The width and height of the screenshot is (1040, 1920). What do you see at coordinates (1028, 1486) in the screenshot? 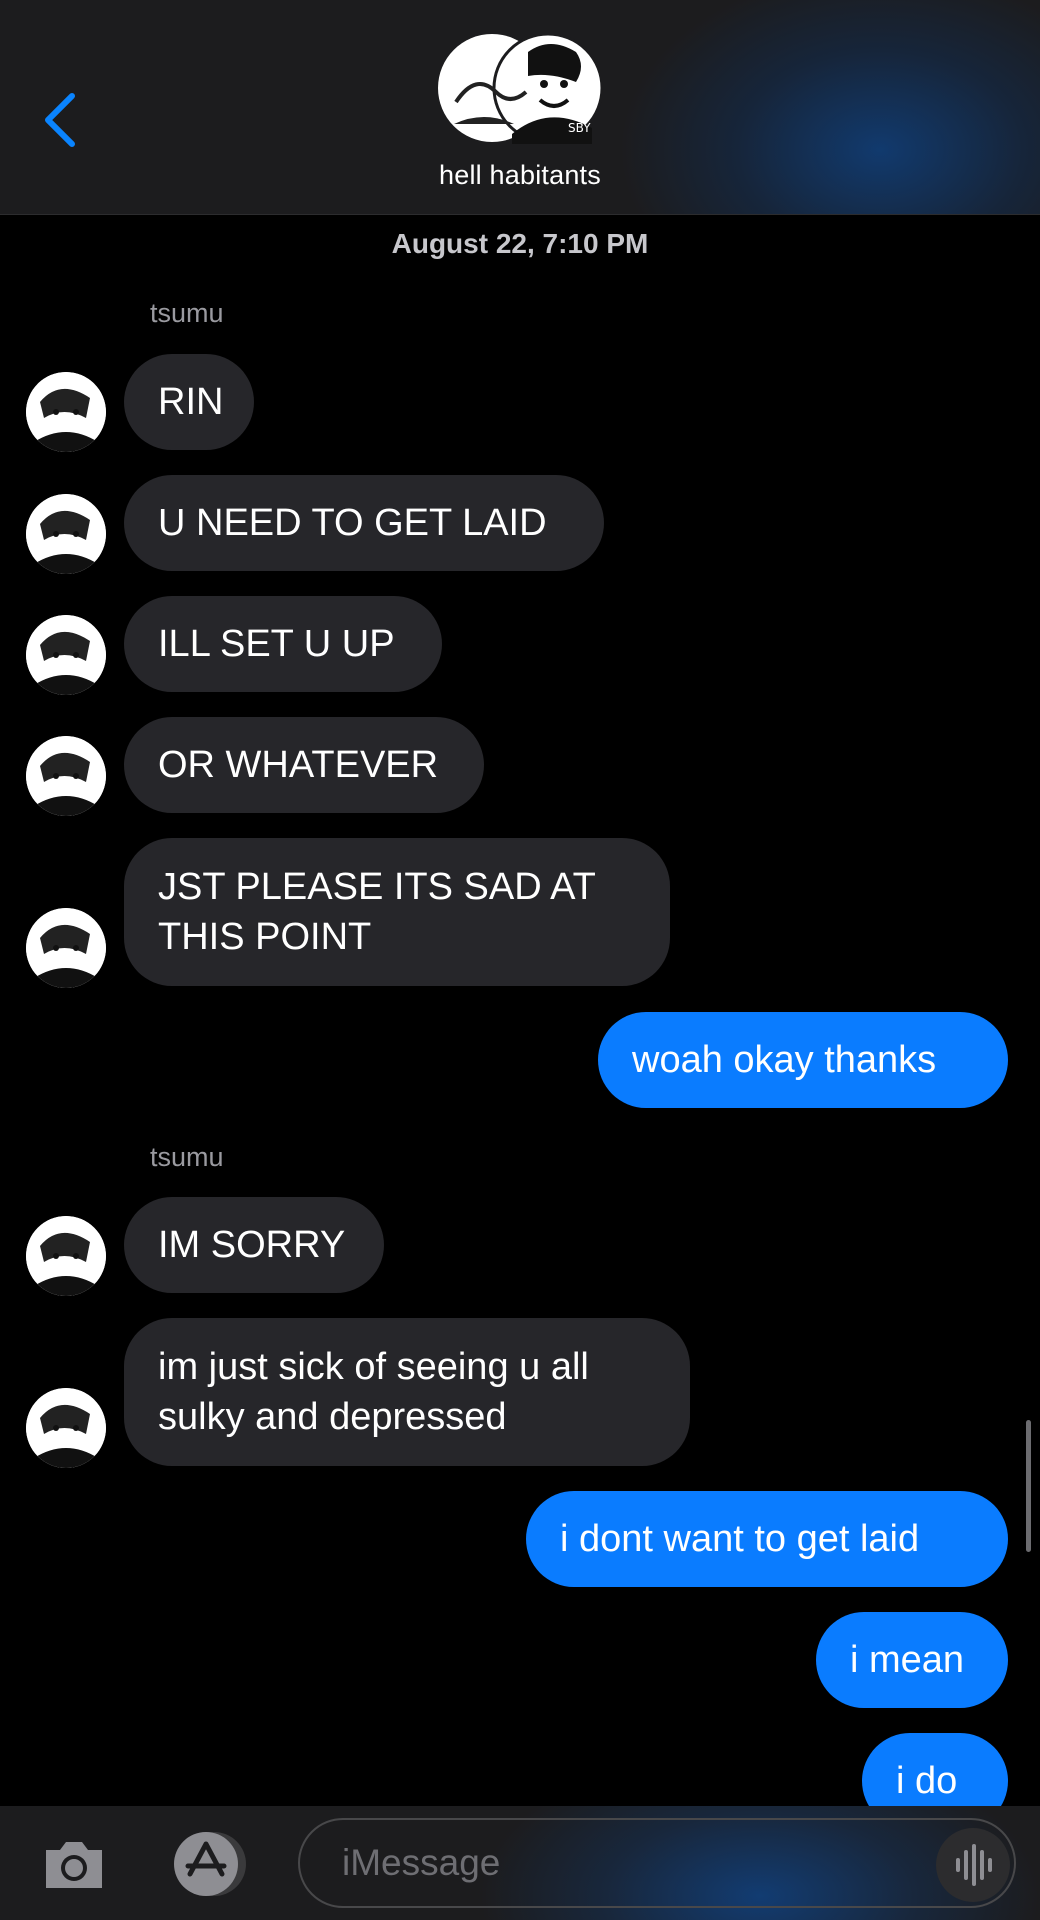
I see `scrollbar` at bounding box center [1028, 1486].